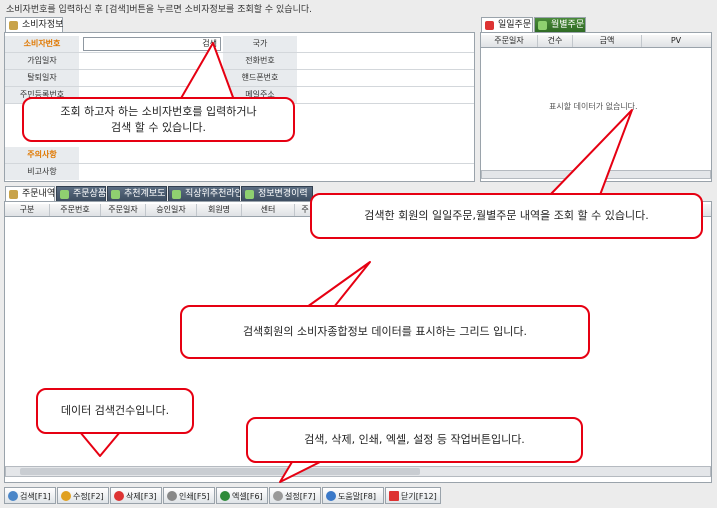 The image size is (717, 508). I want to click on callout-buttons: 검색, 삭제, 인쇄, 엑셀, 설정 등 작업버튼입니다., so click(414, 440).